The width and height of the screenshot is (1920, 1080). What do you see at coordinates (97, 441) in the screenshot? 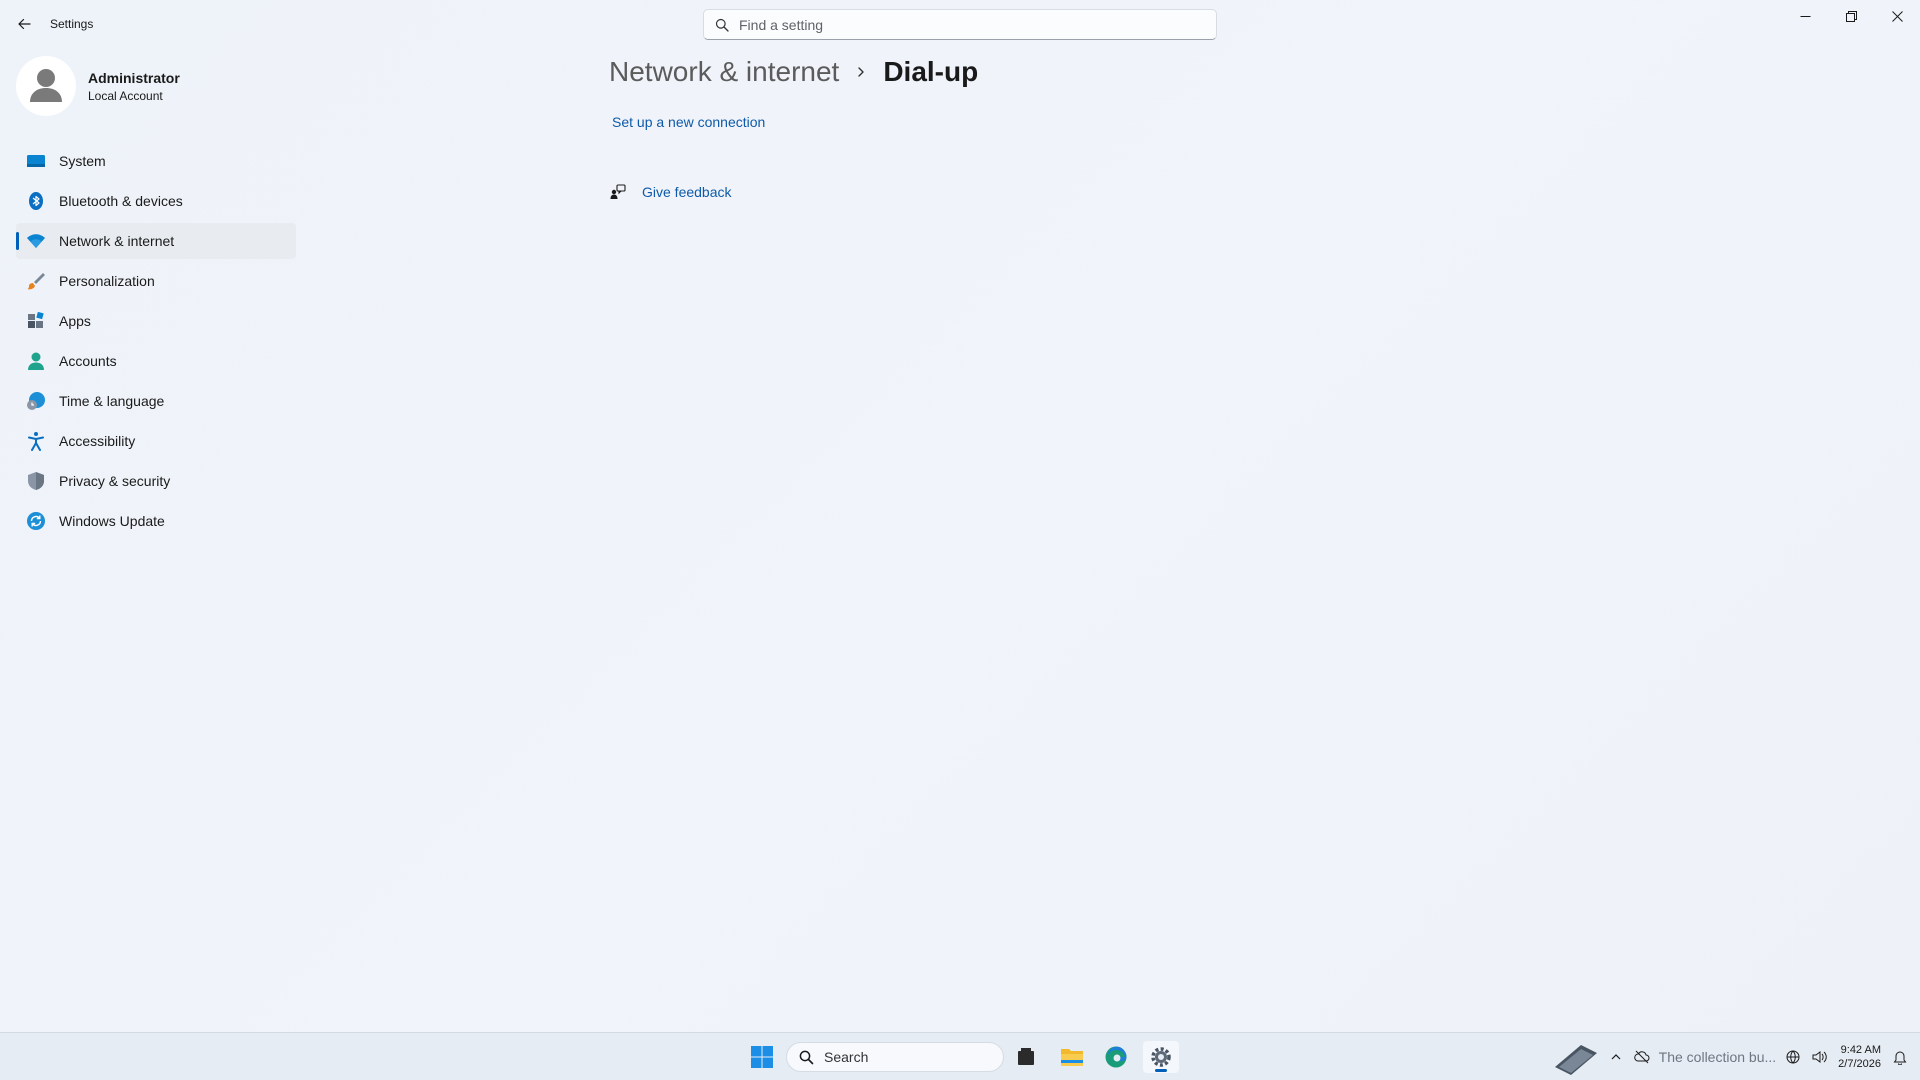
I see `sidebar-item-label: Accessibility` at bounding box center [97, 441].